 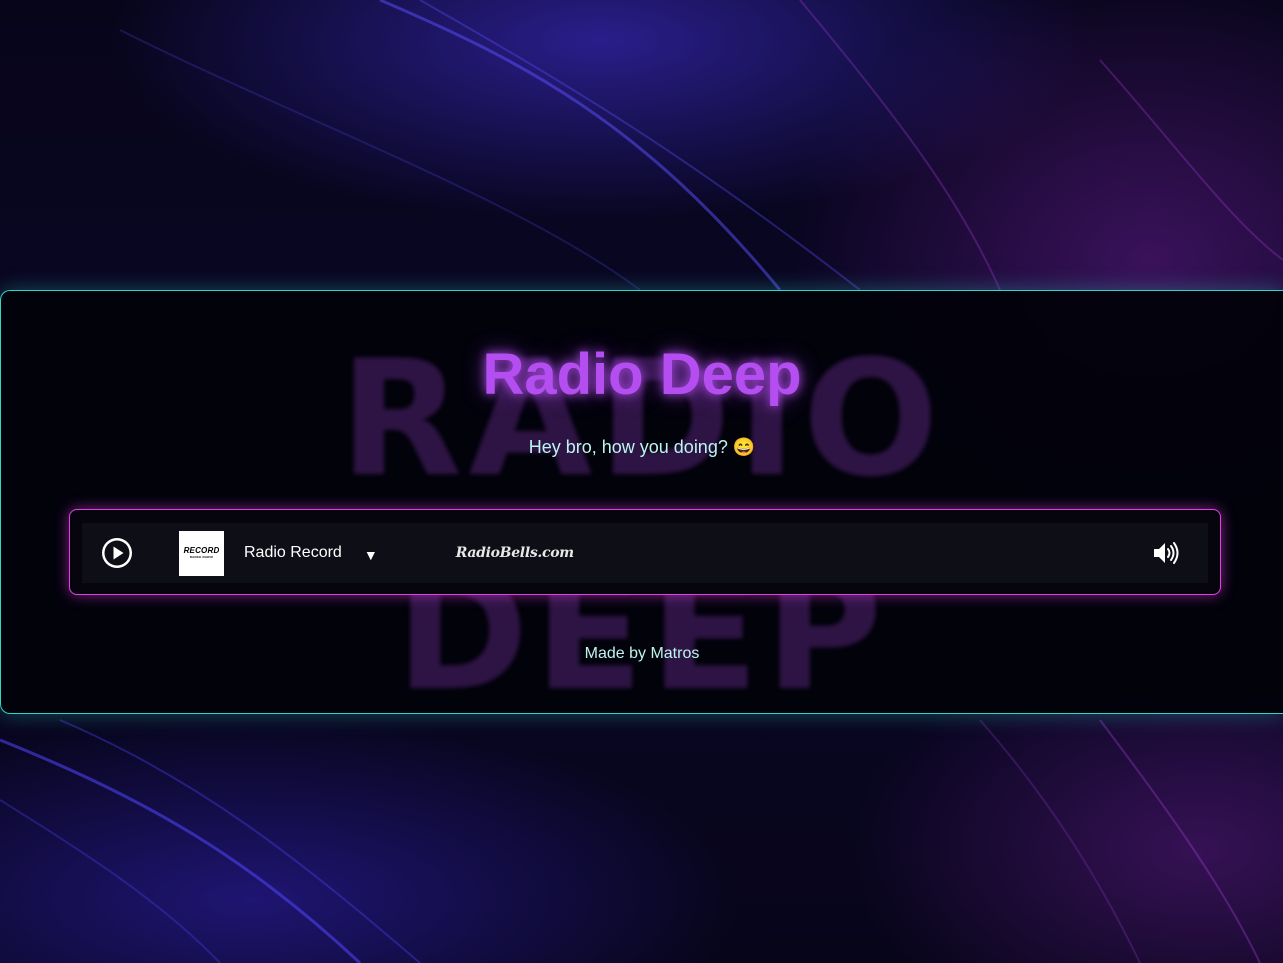 What do you see at coordinates (642, 374) in the screenshot?
I see `page-title: Radio Deep` at bounding box center [642, 374].